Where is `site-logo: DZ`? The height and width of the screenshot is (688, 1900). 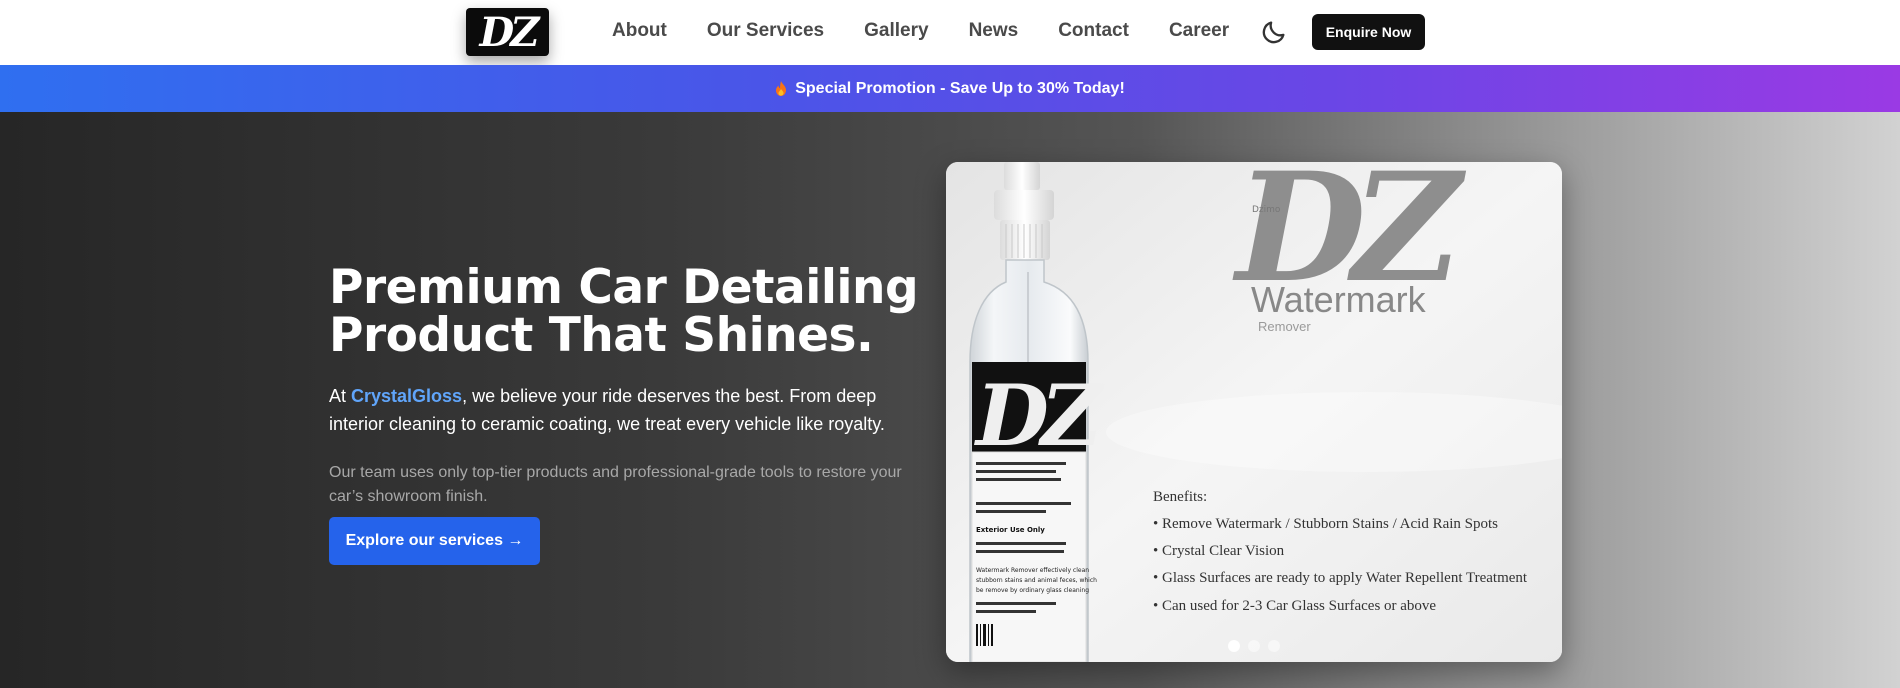 site-logo: DZ is located at coordinates (507, 32).